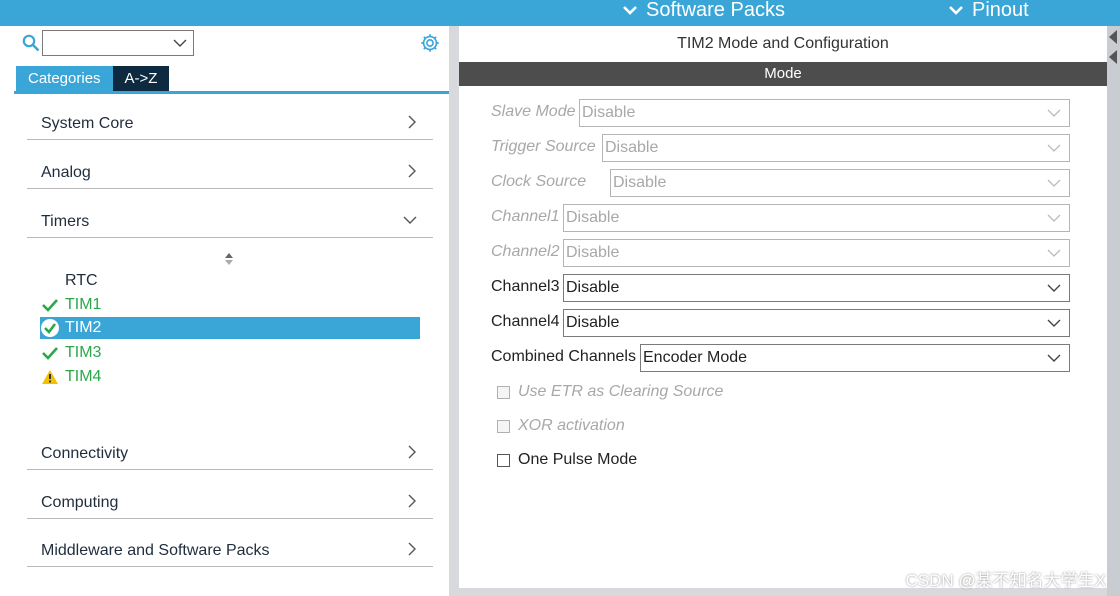 The image size is (1120, 596). Describe the element at coordinates (533, 111) in the screenshot. I see `field-label: Slave Mode` at that location.